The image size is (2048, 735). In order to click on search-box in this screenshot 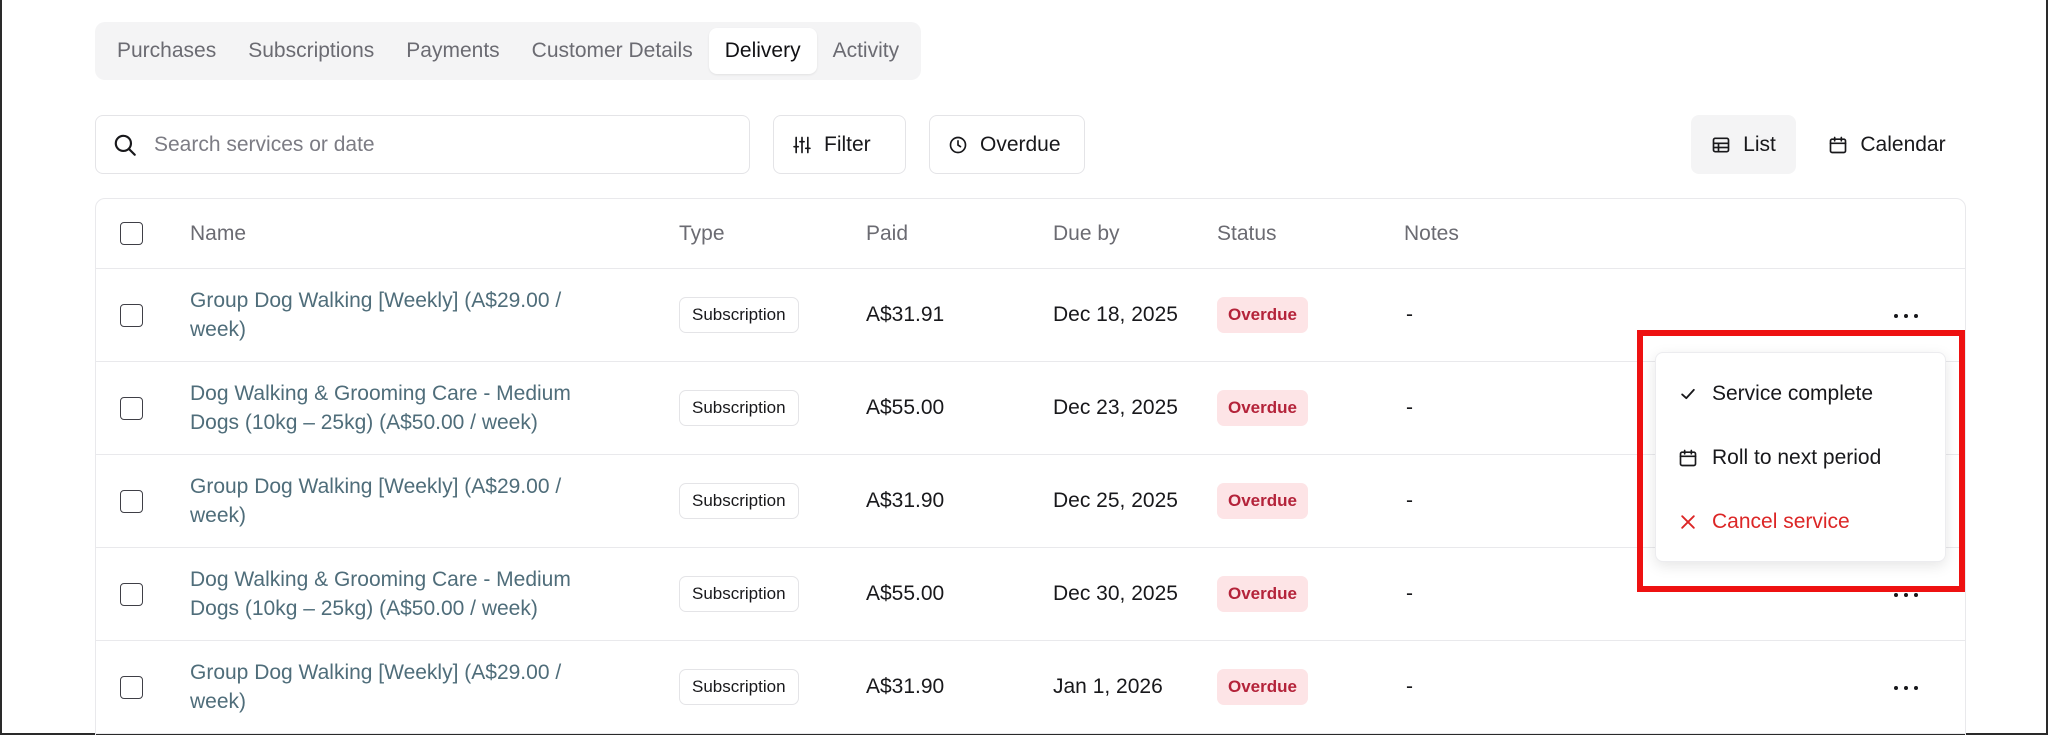, I will do `click(422, 144)`.